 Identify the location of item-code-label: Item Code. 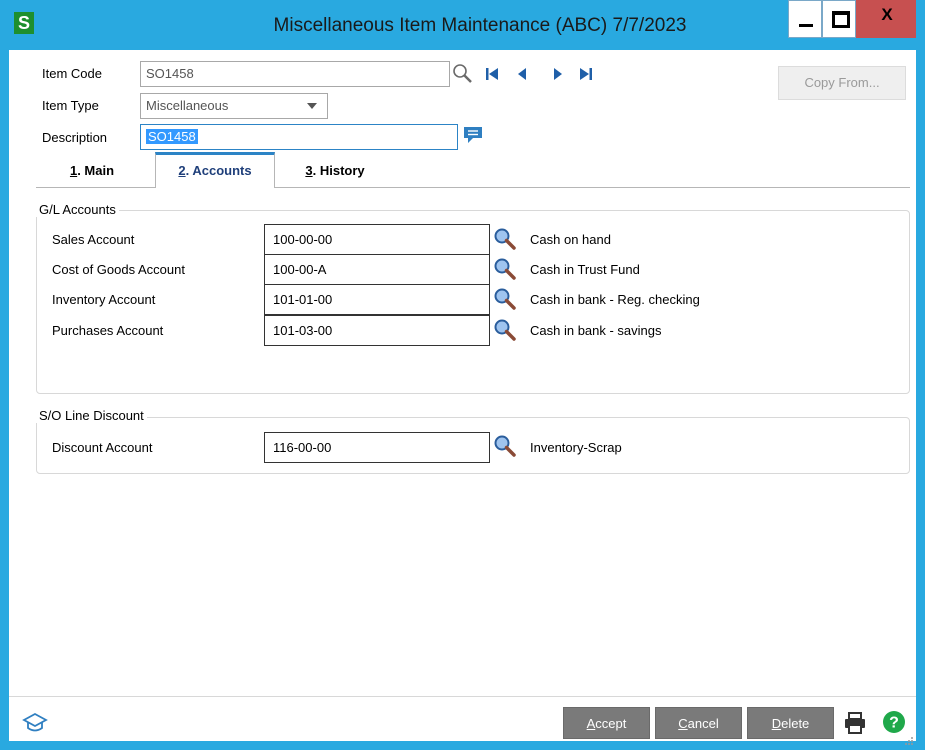
(72, 73).